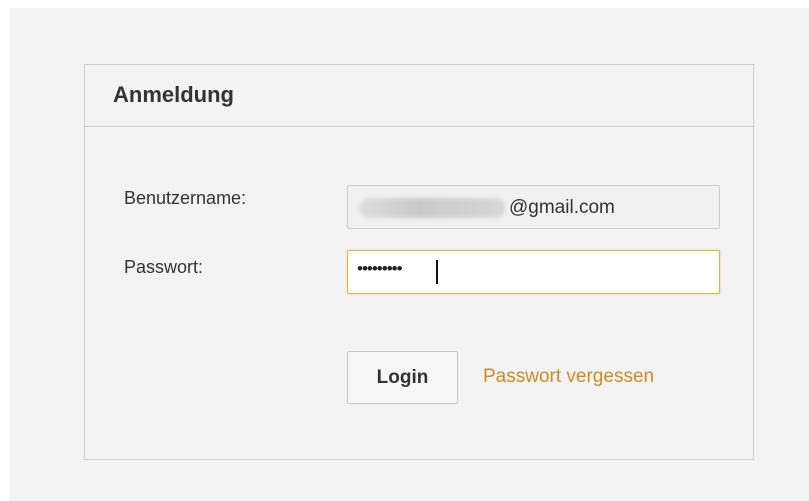  What do you see at coordinates (562, 207) in the screenshot?
I see `username-visible-text: @gmail.com` at bounding box center [562, 207].